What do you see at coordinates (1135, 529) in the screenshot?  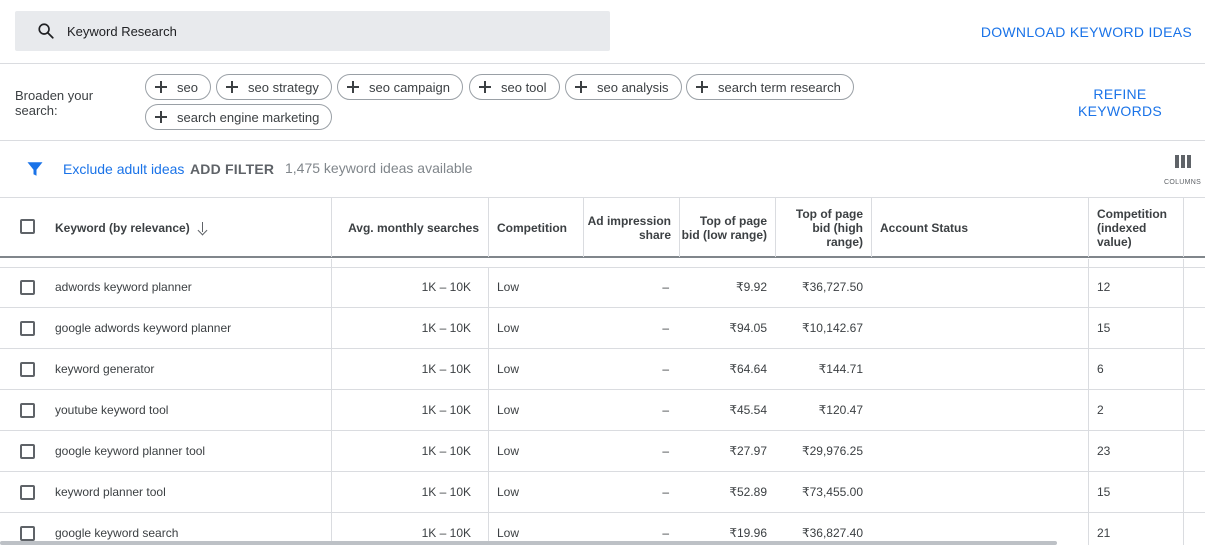 I see `cell-competition-indexed: 21` at bounding box center [1135, 529].